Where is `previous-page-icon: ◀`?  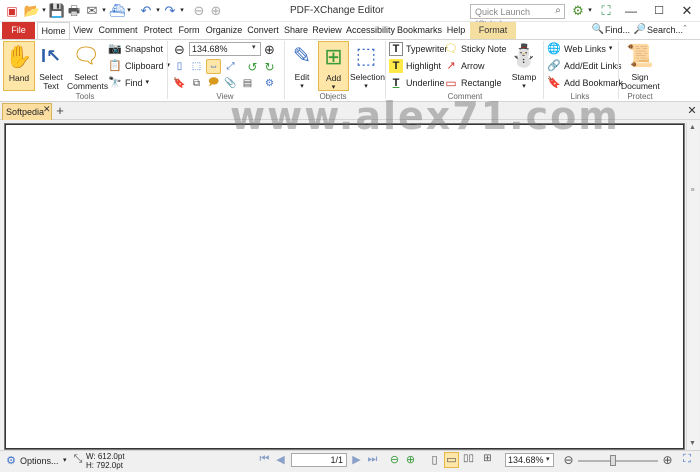
previous-page-icon: ◀ is located at coordinates (280, 459).